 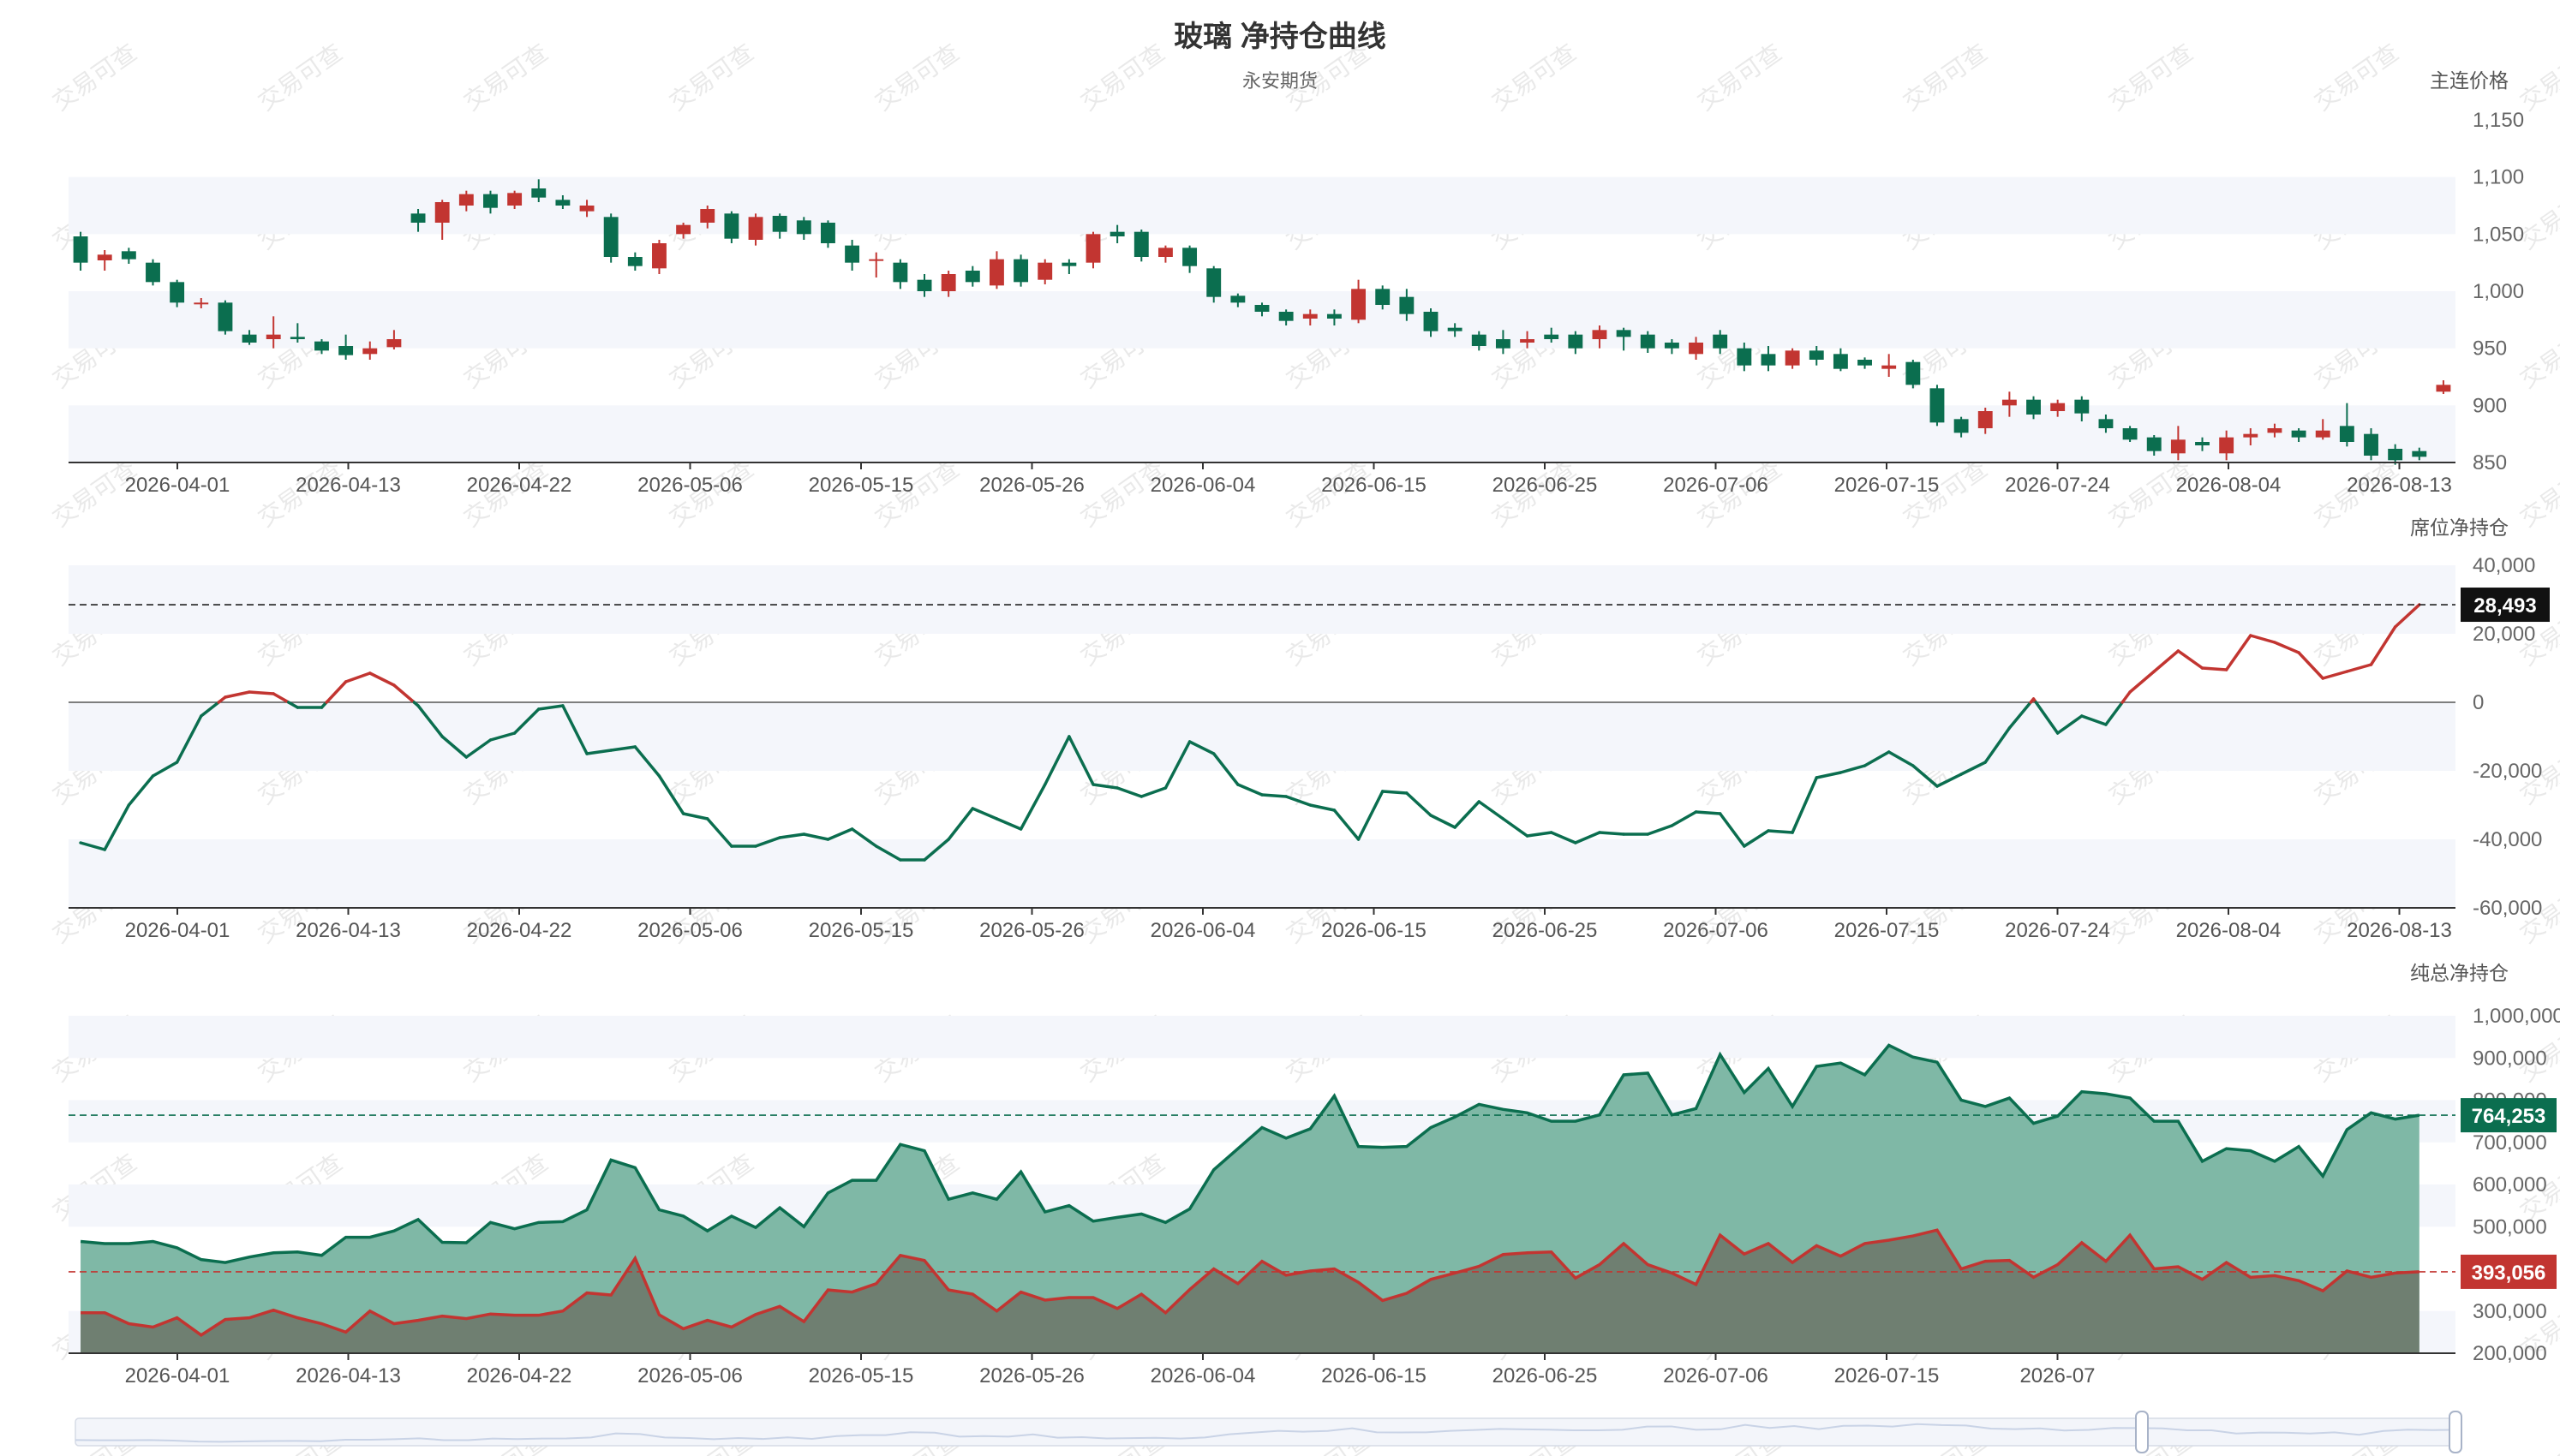 What do you see at coordinates (2507, 908) in the screenshot?
I see `y-tick-label: -60,000` at bounding box center [2507, 908].